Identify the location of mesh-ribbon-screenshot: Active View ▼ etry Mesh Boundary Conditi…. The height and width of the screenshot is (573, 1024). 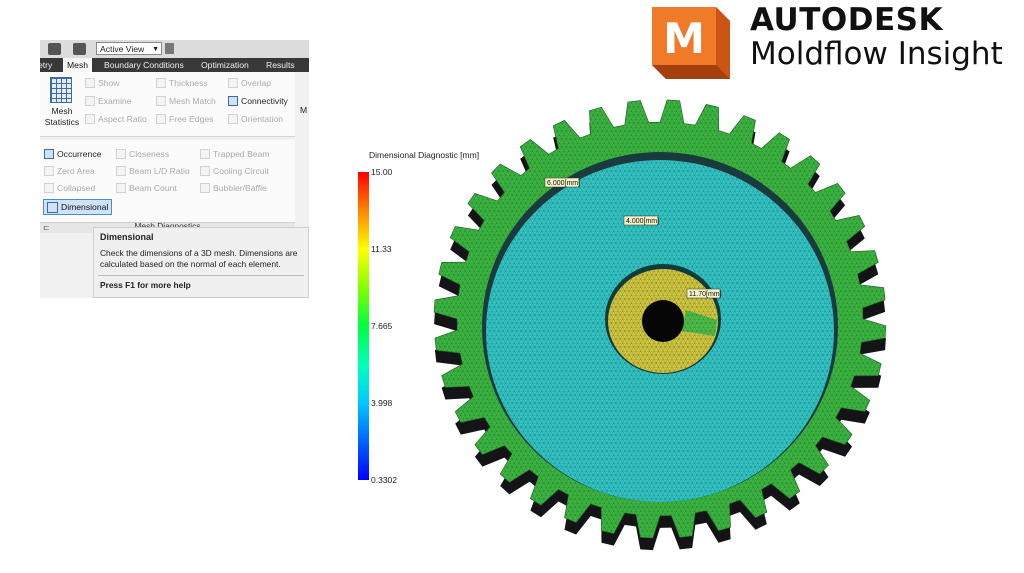
(174, 169).